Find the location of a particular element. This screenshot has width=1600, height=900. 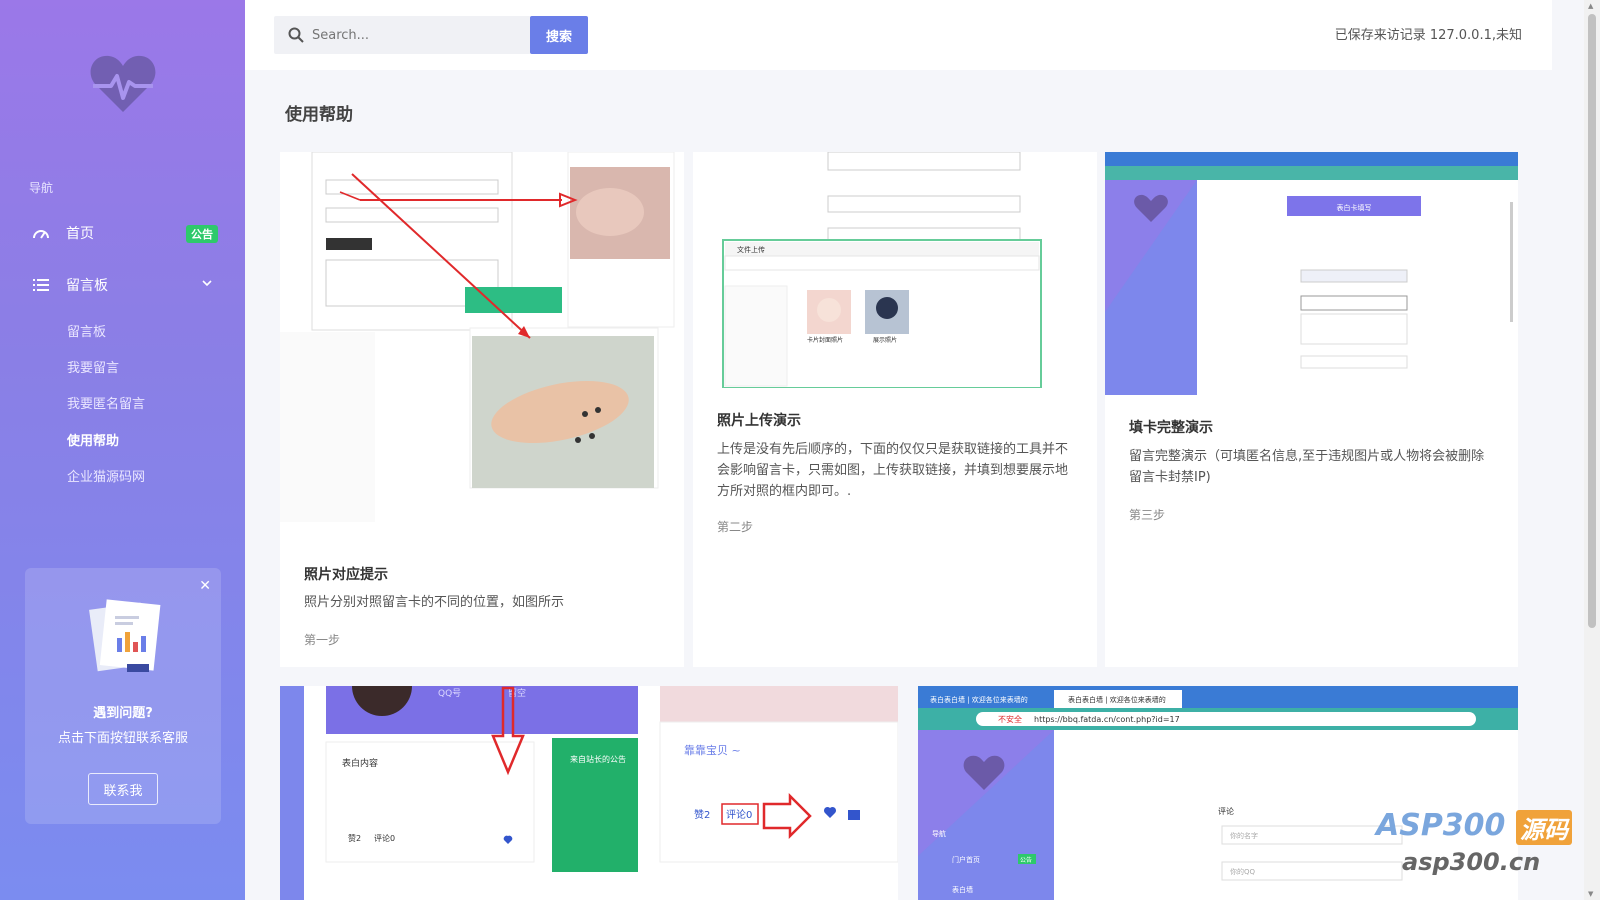

browser-tab-1: 表白表白墙 | 欢迎各位来表墙的 is located at coordinates (979, 699).